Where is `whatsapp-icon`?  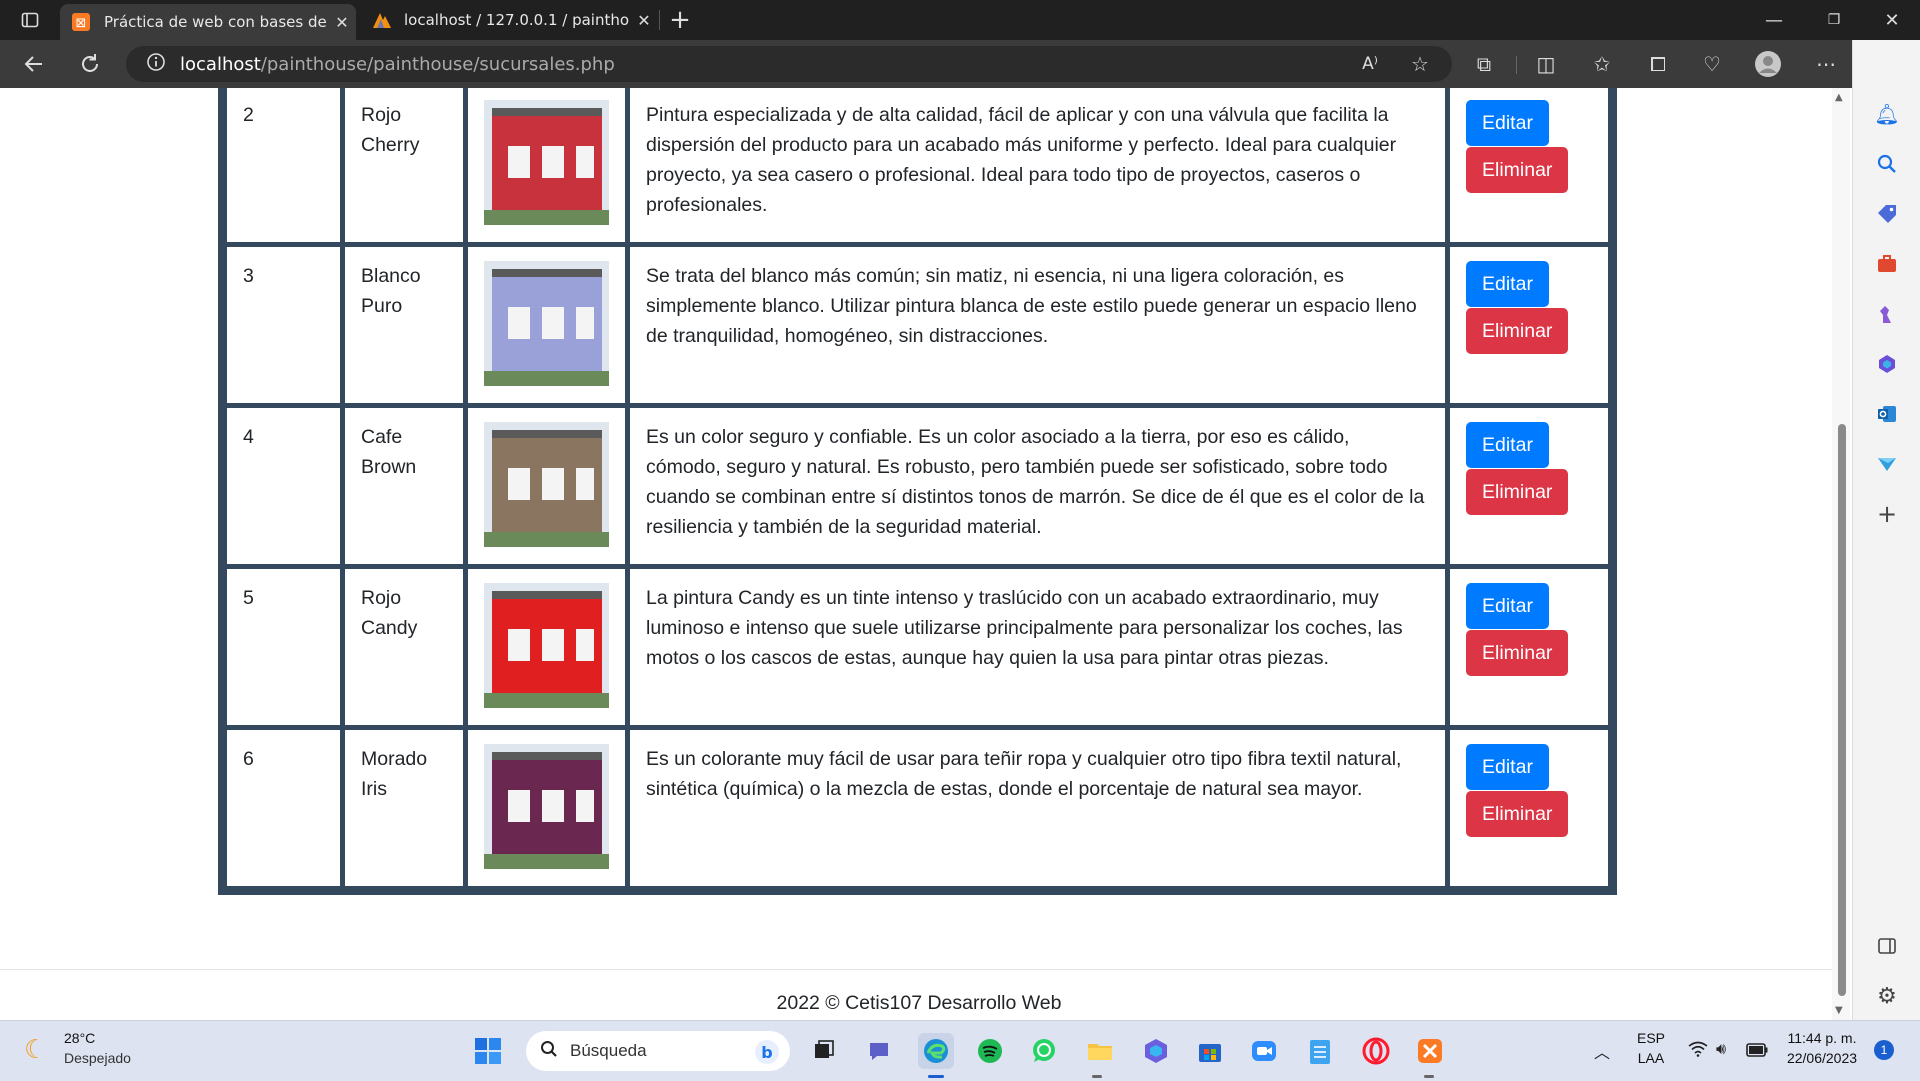 whatsapp-icon is located at coordinates (1044, 1051).